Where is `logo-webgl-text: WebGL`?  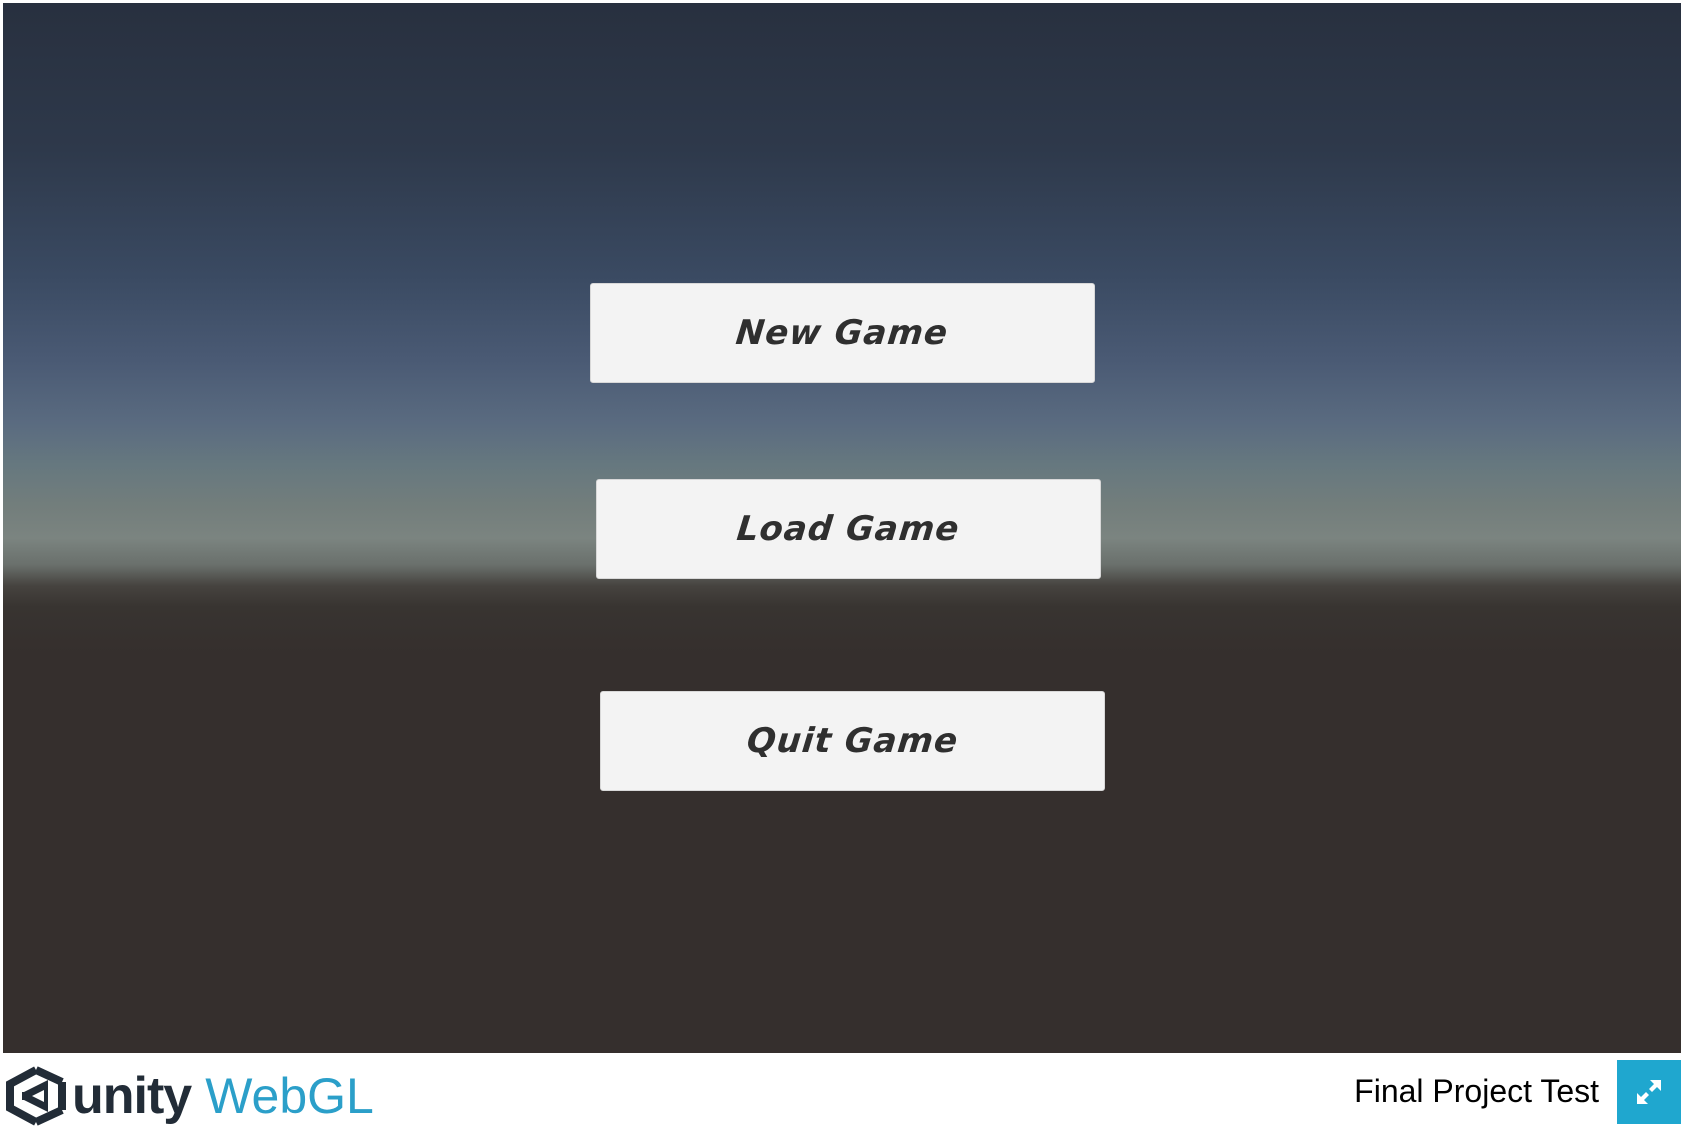 logo-webgl-text: WebGL is located at coordinates (289, 1096).